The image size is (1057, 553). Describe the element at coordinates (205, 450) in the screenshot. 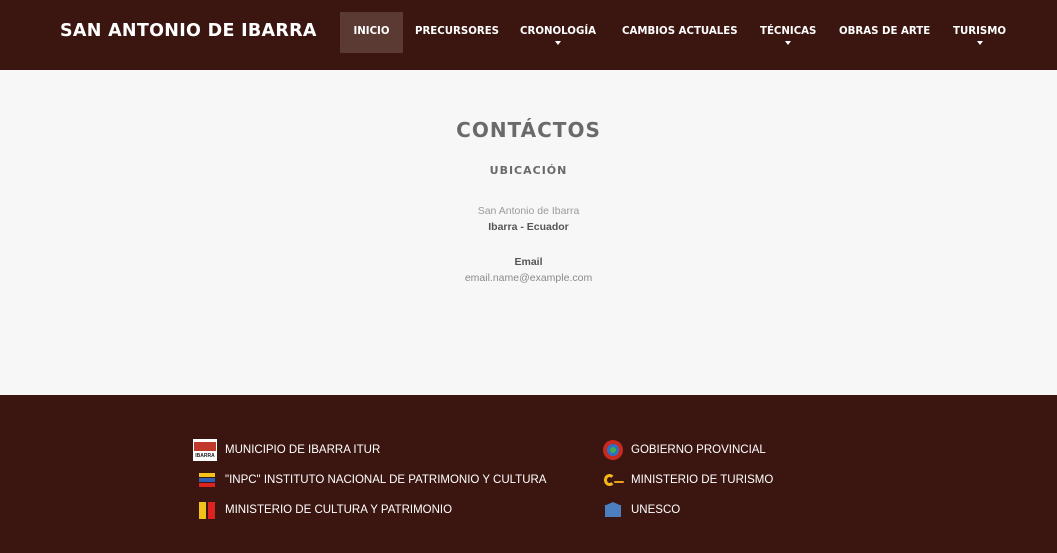

I see `ibarra-logo-icon: IBARRA` at that location.